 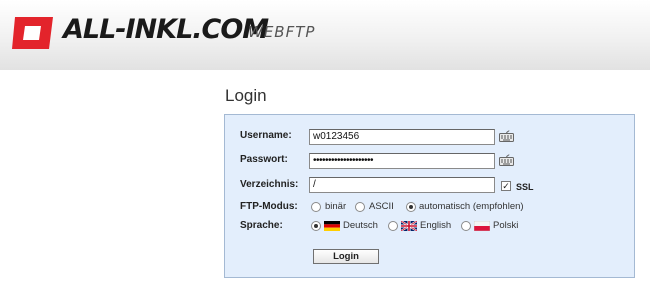 I want to click on username-label: Username:, so click(x=266, y=135).